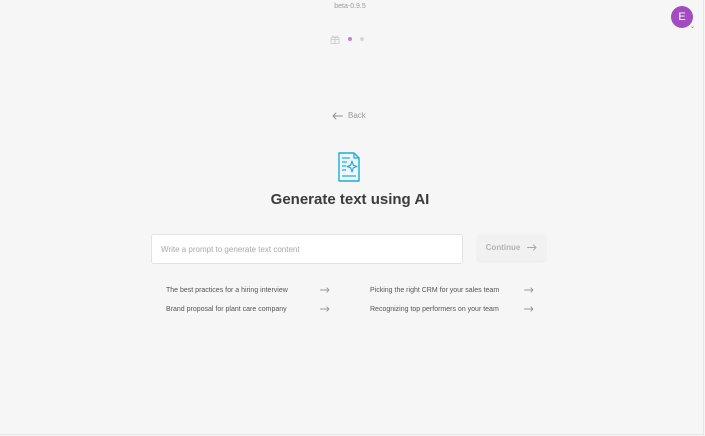 This screenshot has height=436, width=705. I want to click on document-sparkle-icon, so click(349, 167).